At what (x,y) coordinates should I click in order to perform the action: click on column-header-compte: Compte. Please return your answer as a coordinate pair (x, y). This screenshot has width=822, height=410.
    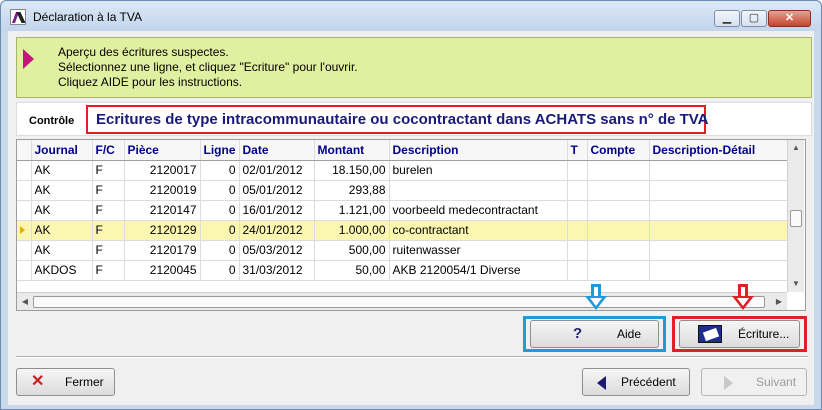
    Looking at the image, I should click on (618, 150).